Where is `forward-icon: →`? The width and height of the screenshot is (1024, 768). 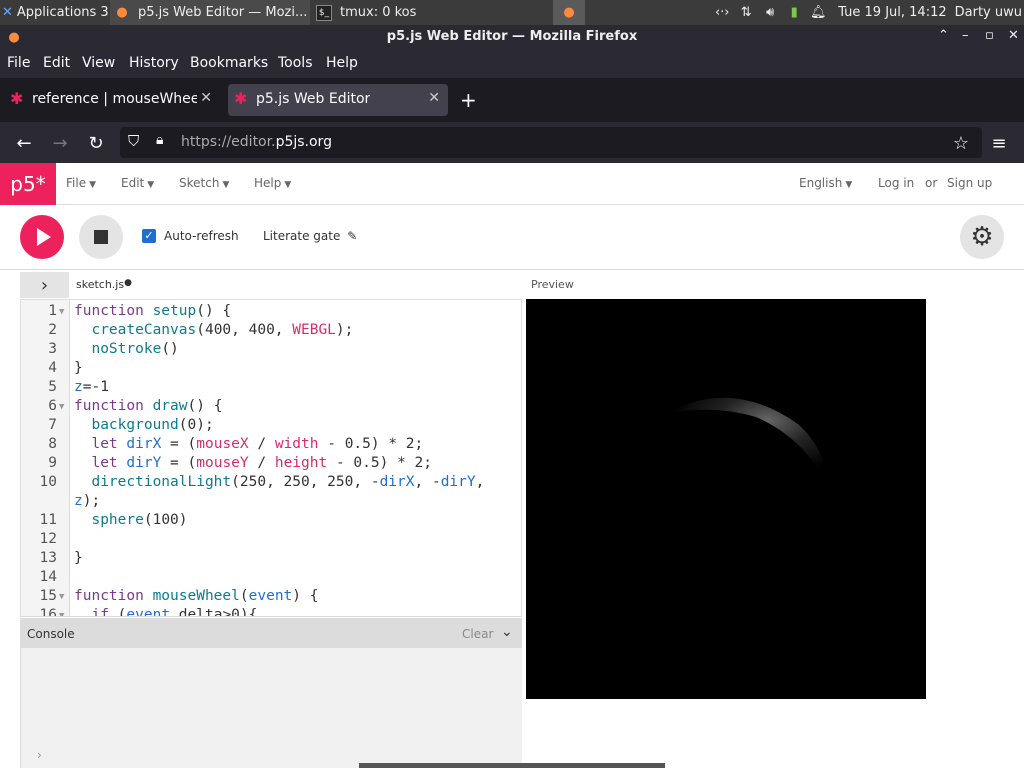 forward-icon: → is located at coordinates (60, 143).